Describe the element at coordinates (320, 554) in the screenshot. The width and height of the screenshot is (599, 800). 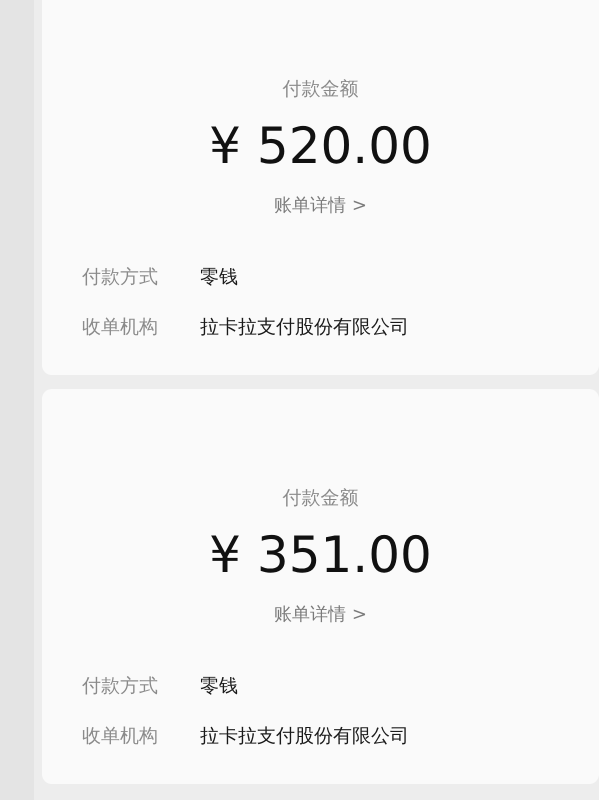
I see `amount-value: ¥ 351.00` at that location.